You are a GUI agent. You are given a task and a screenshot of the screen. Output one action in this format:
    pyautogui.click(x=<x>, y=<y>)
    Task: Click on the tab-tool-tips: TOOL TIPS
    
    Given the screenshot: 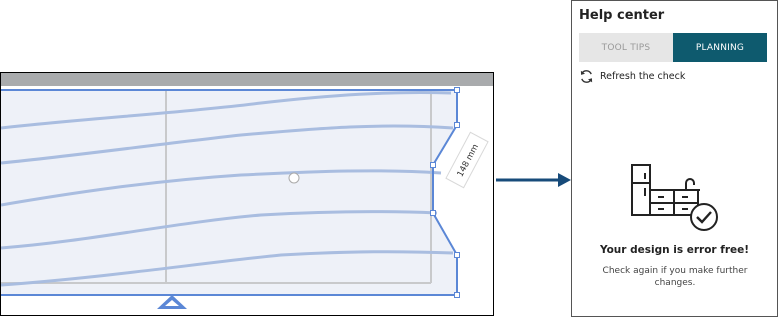 What is the action you would take?
    pyautogui.click(x=626, y=47)
    